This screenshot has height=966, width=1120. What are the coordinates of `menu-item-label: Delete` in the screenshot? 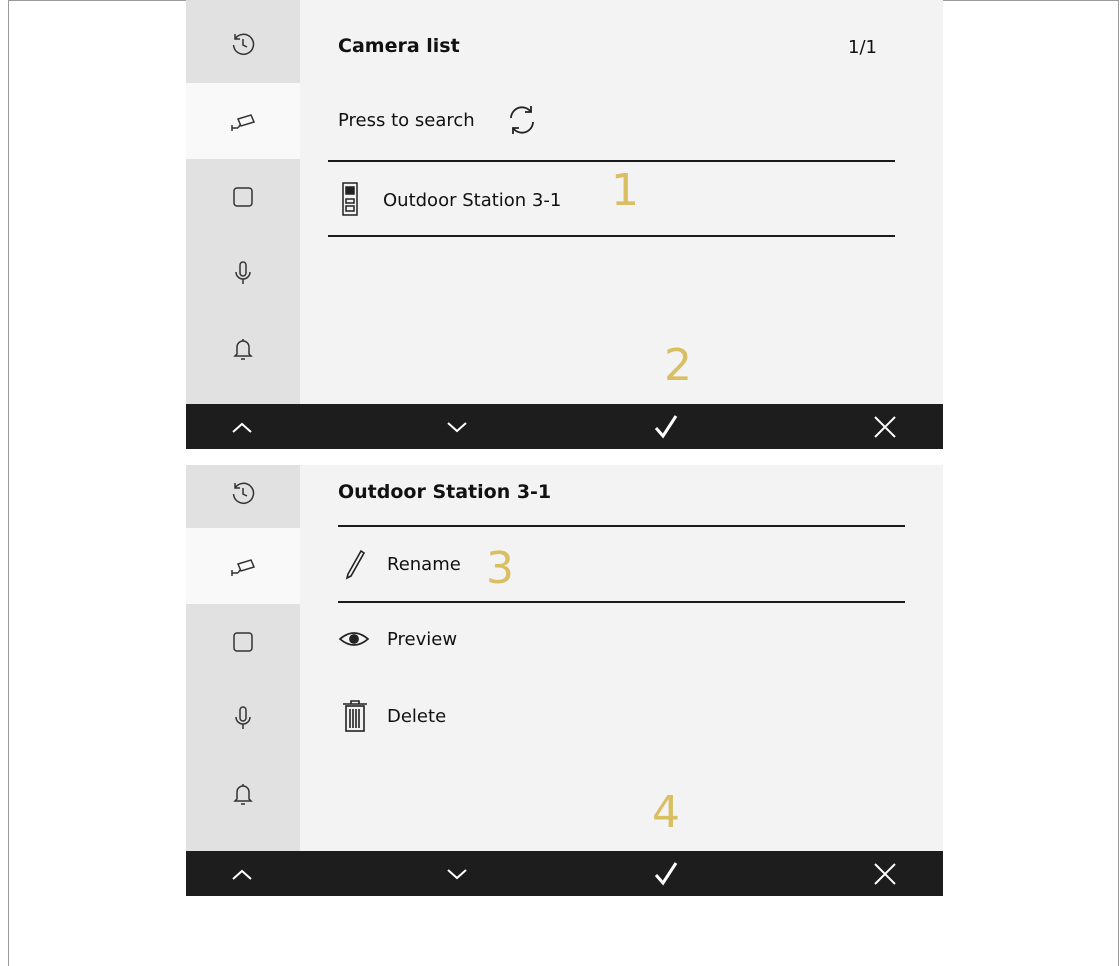 It's located at (417, 716).